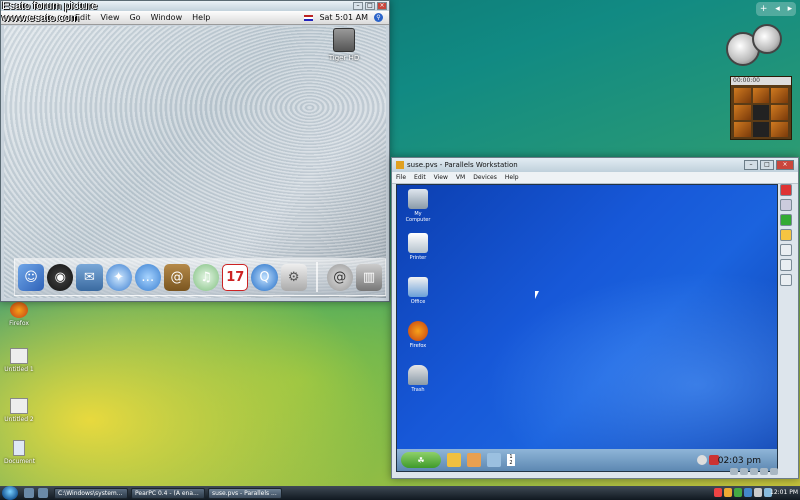 The image size is (800, 500). I want to click on dock-separator, so click(316, 277).